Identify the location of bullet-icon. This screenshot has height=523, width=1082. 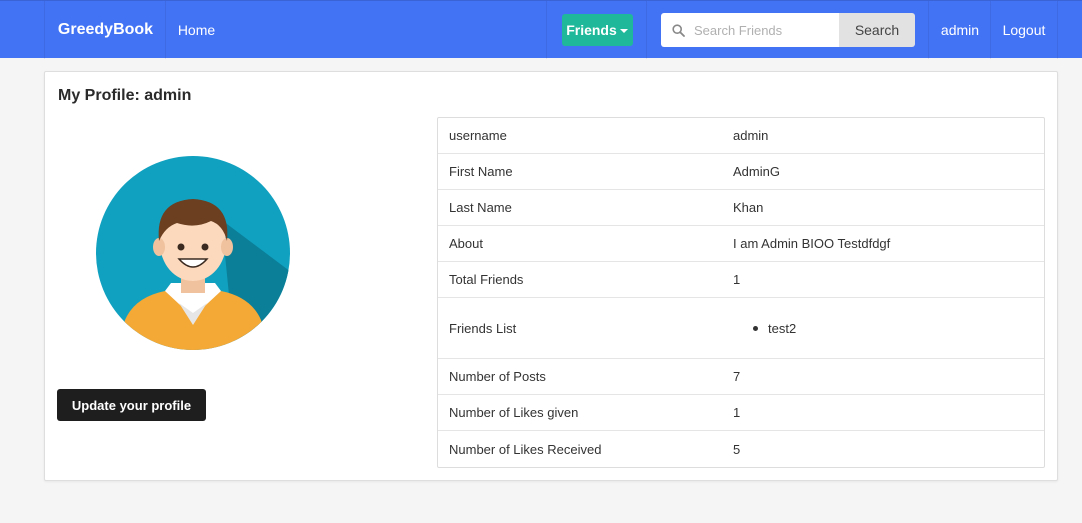
(755, 328).